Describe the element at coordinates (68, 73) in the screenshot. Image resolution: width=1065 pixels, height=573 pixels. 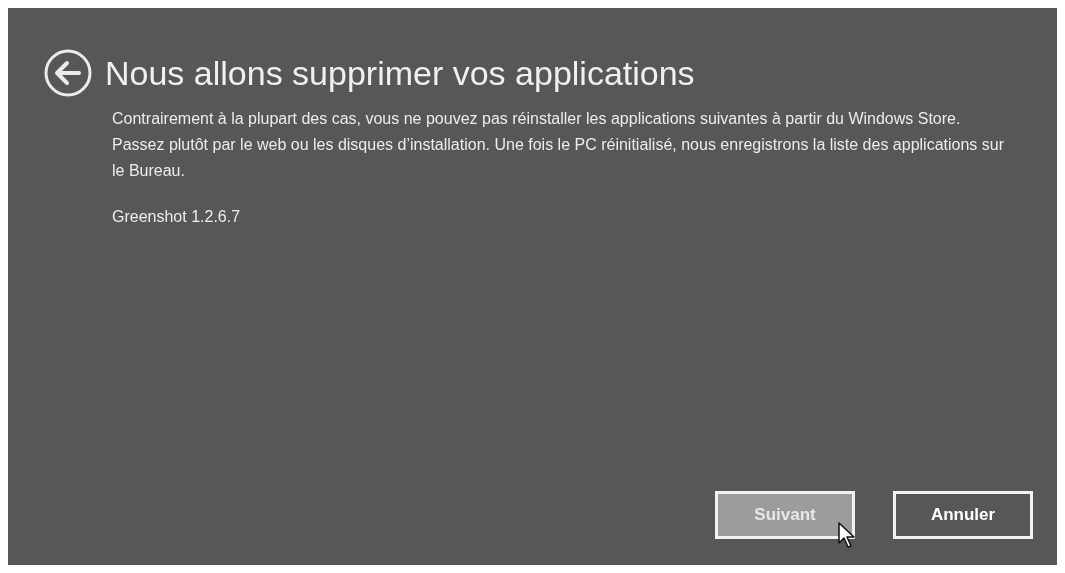
I see `back-icon` at that location.